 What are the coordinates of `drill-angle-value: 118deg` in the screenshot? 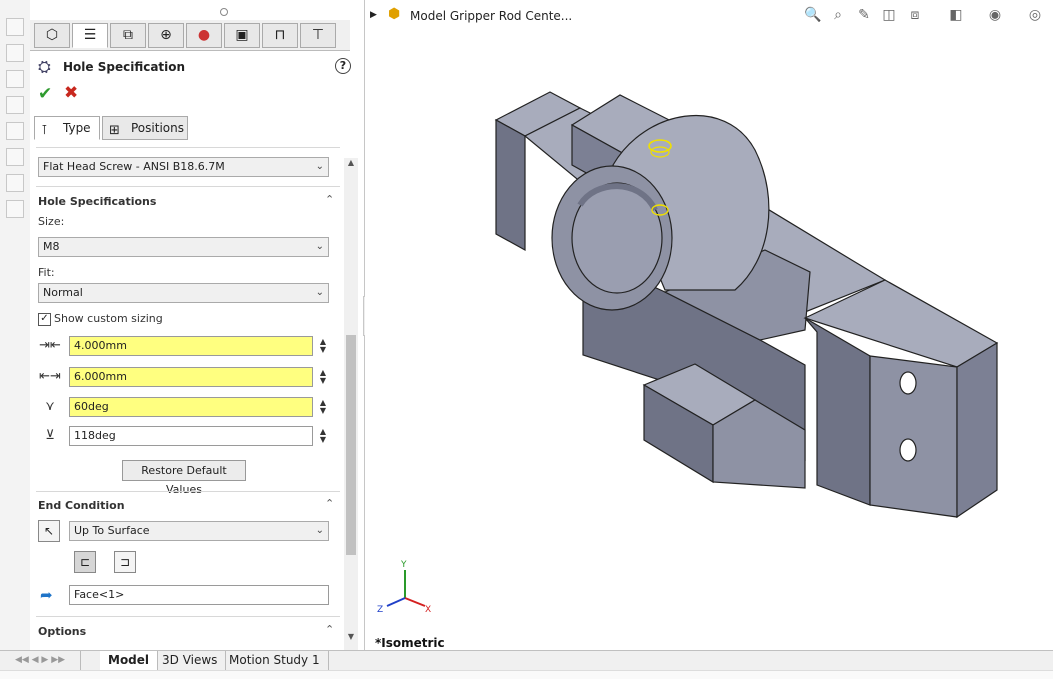 It's located at (95, 435).